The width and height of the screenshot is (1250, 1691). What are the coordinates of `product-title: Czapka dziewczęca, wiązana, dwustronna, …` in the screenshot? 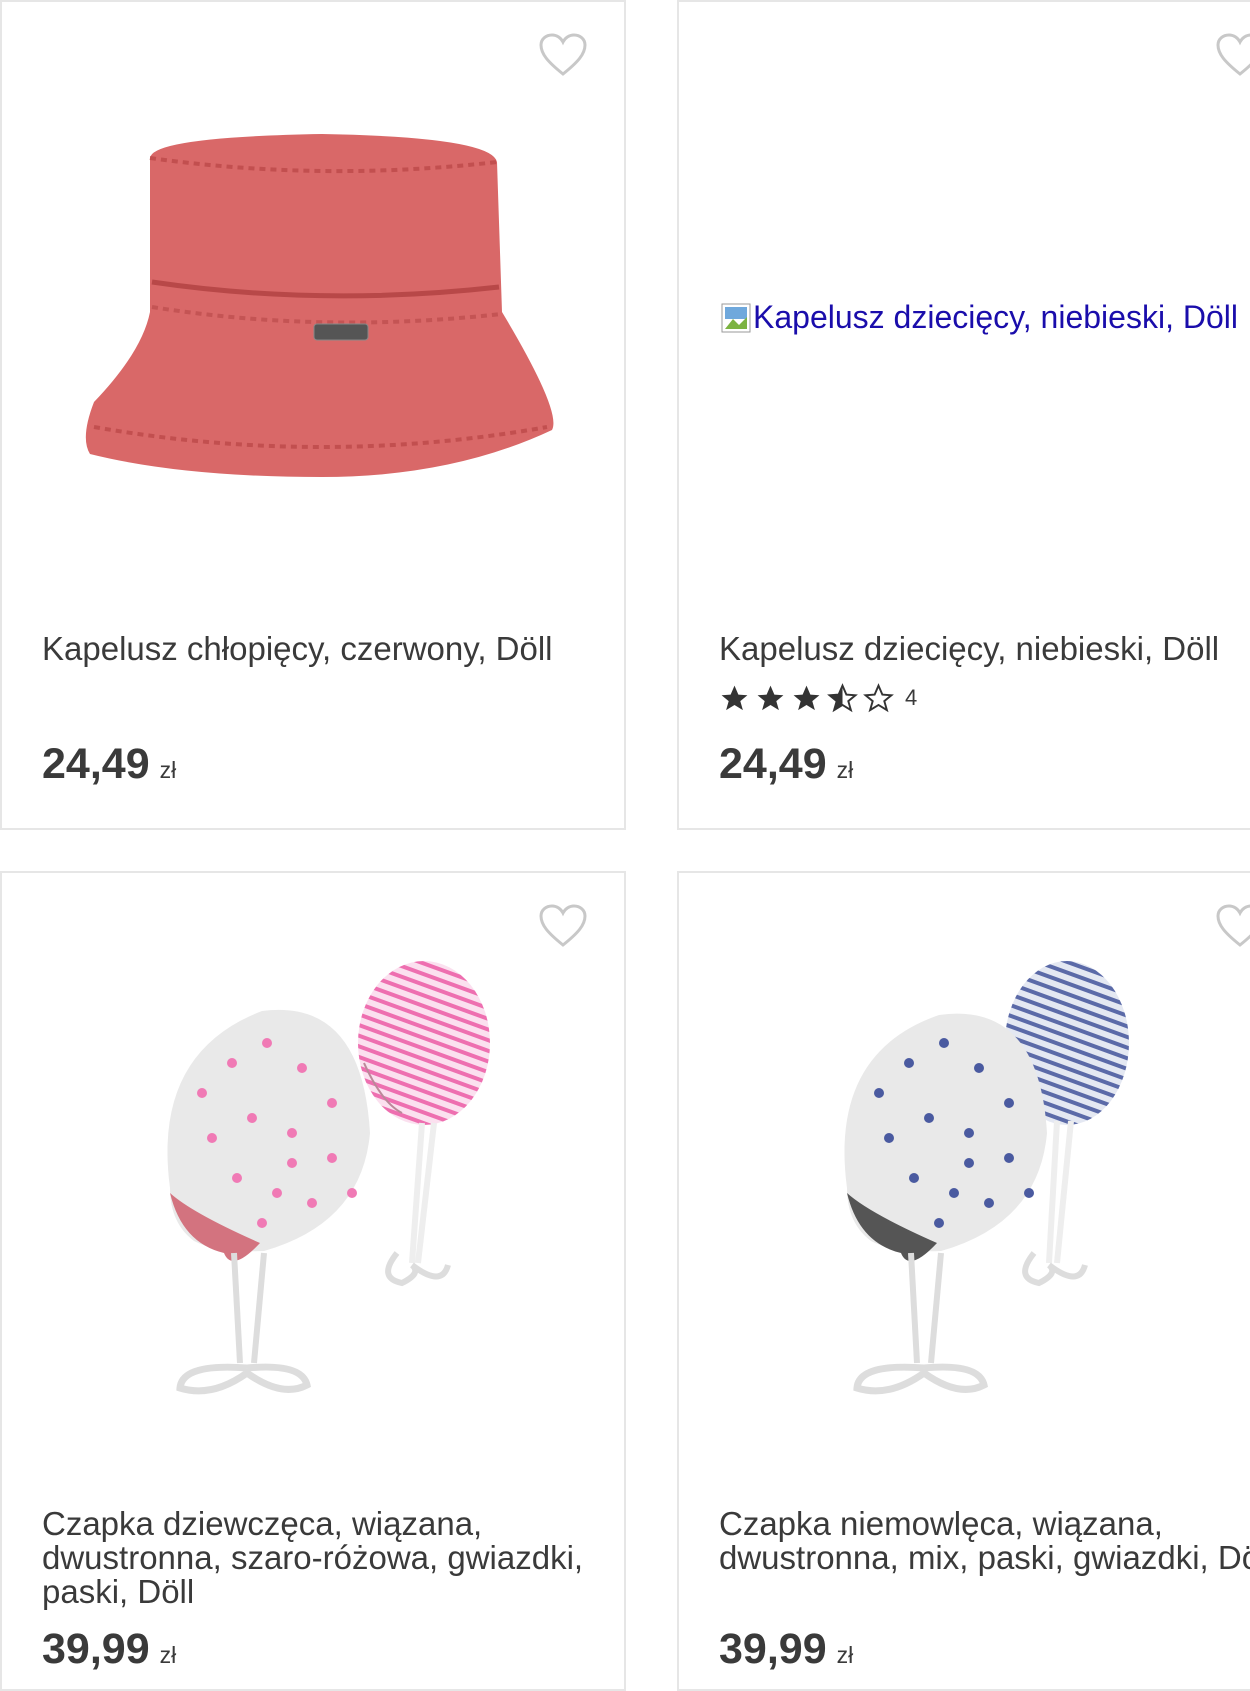 It's located at (322, 1558).